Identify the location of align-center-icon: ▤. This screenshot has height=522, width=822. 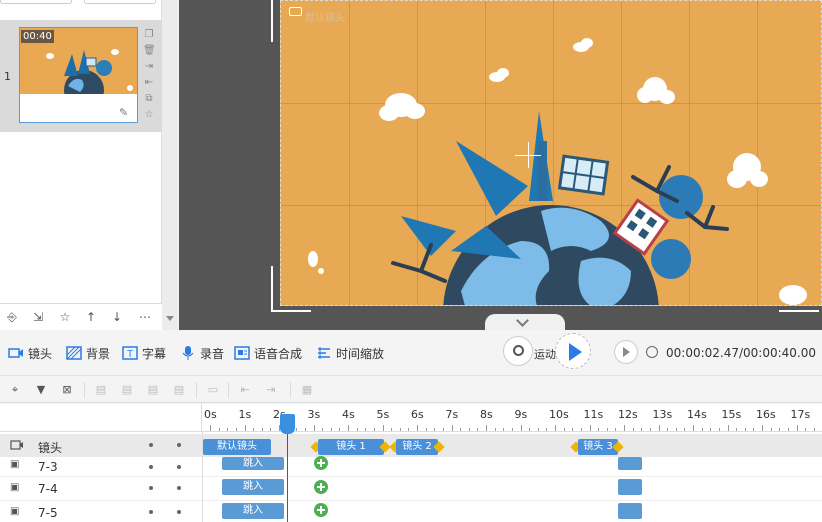
(127, 390).